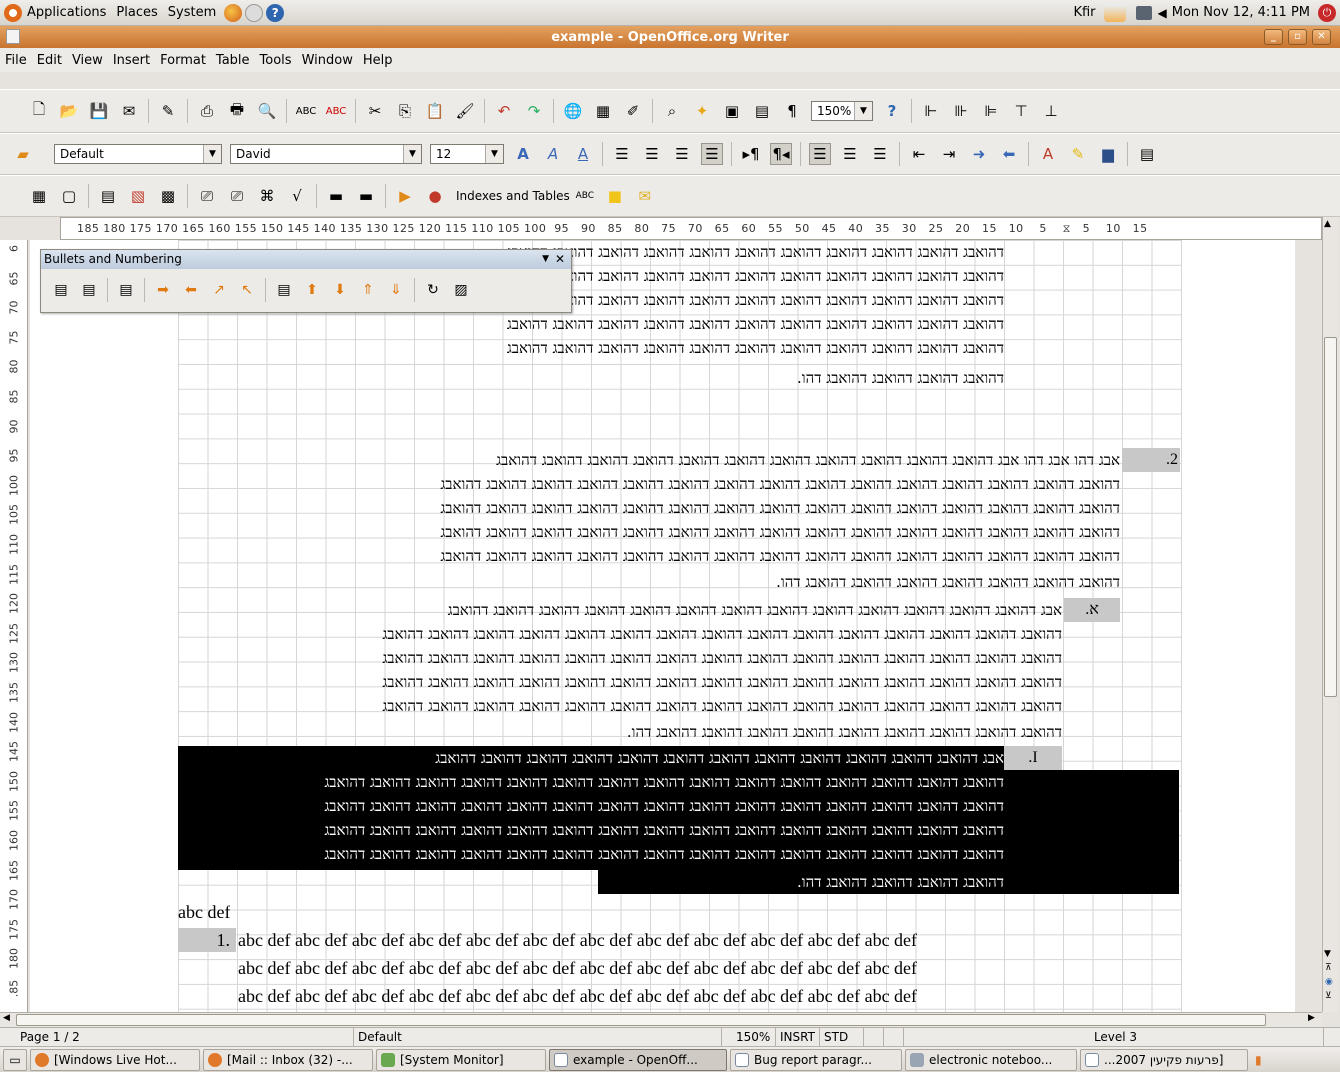  What do you see at coordinates (136, 12) in the screenshot?
I see `places-menu: Places` at bounding box center [136, 12].